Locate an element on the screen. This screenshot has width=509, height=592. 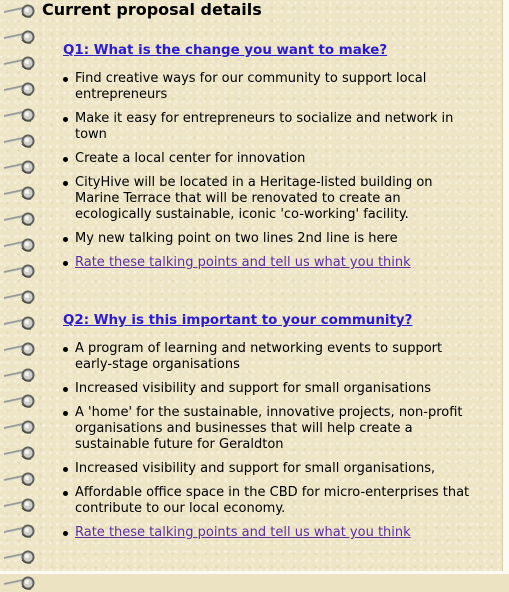
spiral-binding is located at coordinates (20, 295).